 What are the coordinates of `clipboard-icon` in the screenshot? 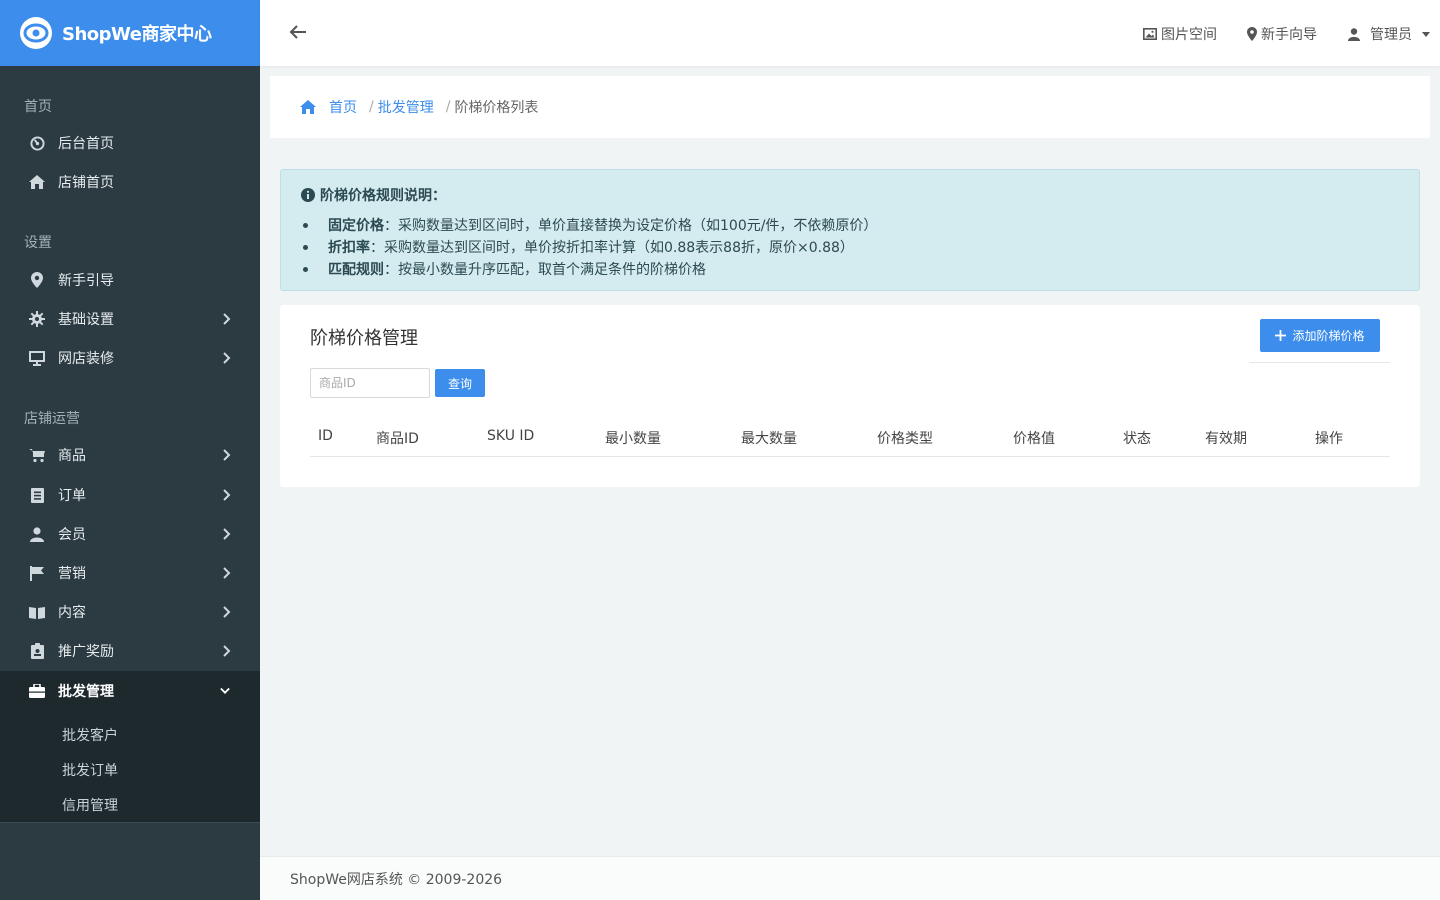 It's located at (37, 651).